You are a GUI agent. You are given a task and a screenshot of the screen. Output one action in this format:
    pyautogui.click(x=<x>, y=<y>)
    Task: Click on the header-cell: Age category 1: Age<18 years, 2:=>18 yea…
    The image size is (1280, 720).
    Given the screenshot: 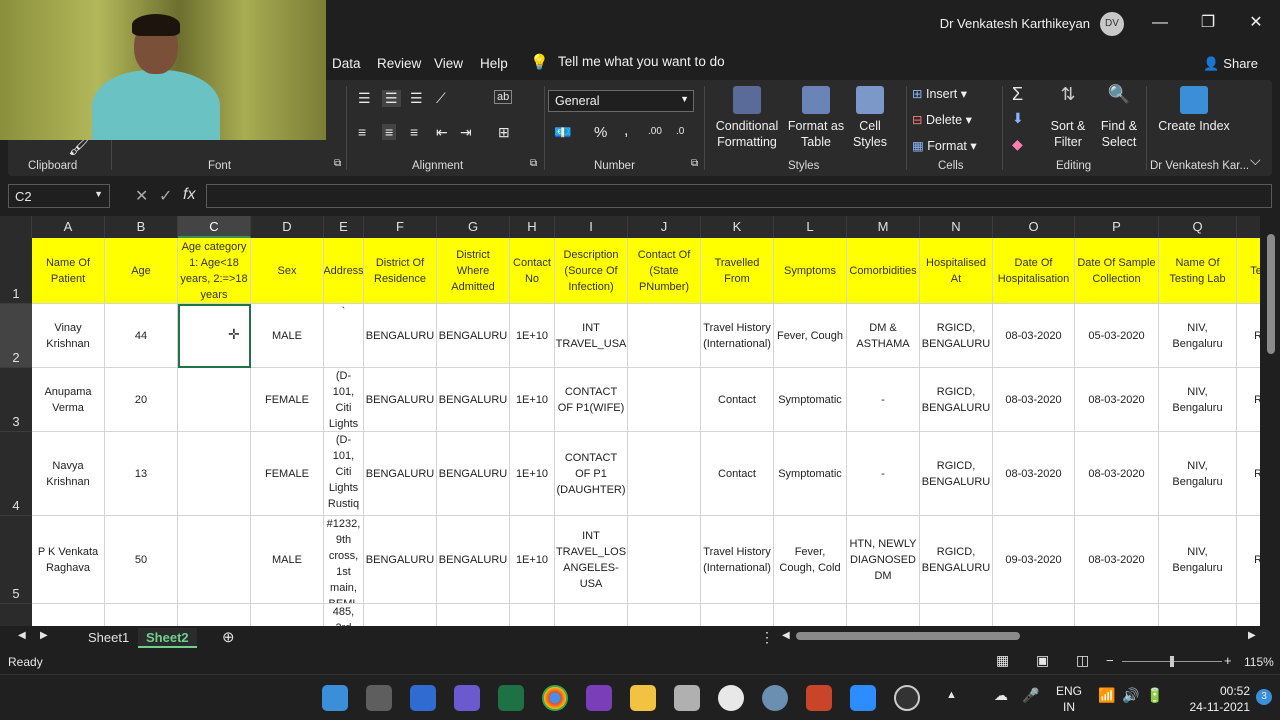 What is the action you would take?
    pyautogui.click(x=214, y=271)
    